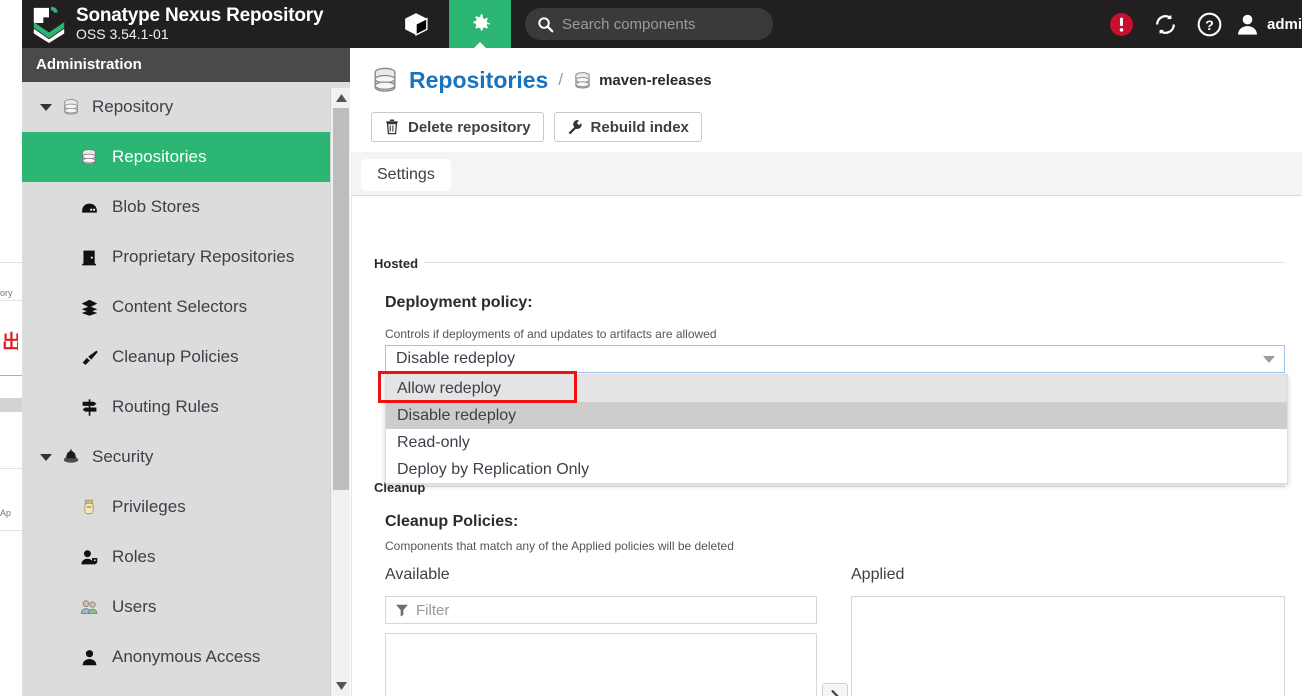  What do you see at coordinates (601, 610) in the screenshot?
I see `available-filter-input: Filter` at bounding box center [601, 610].